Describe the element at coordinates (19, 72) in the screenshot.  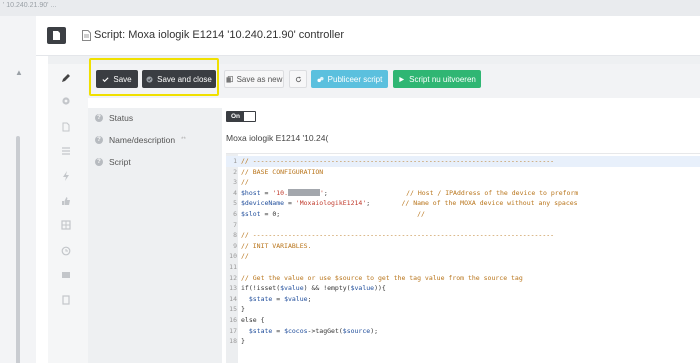
I see `collapse-caret-icon: ▲` at that location.